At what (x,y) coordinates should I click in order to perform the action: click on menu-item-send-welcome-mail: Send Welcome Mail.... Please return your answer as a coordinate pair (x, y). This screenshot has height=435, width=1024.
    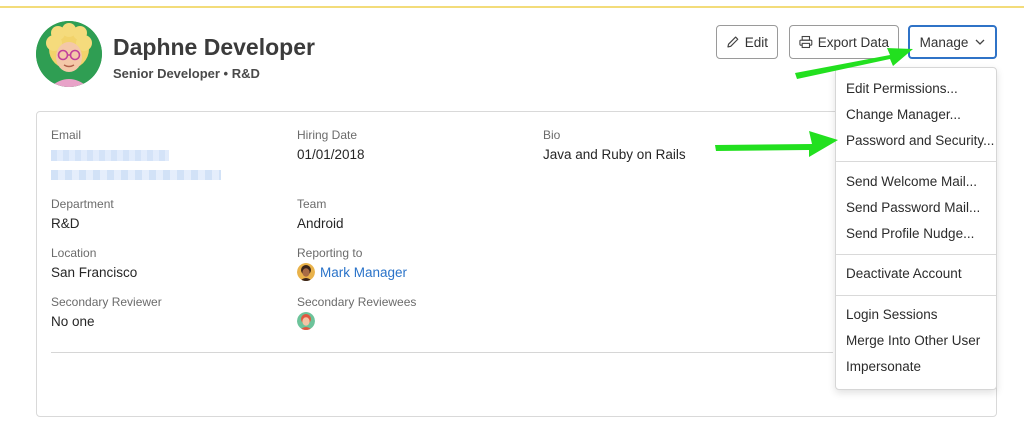
    Looking at the image, I should click on (911, 181).